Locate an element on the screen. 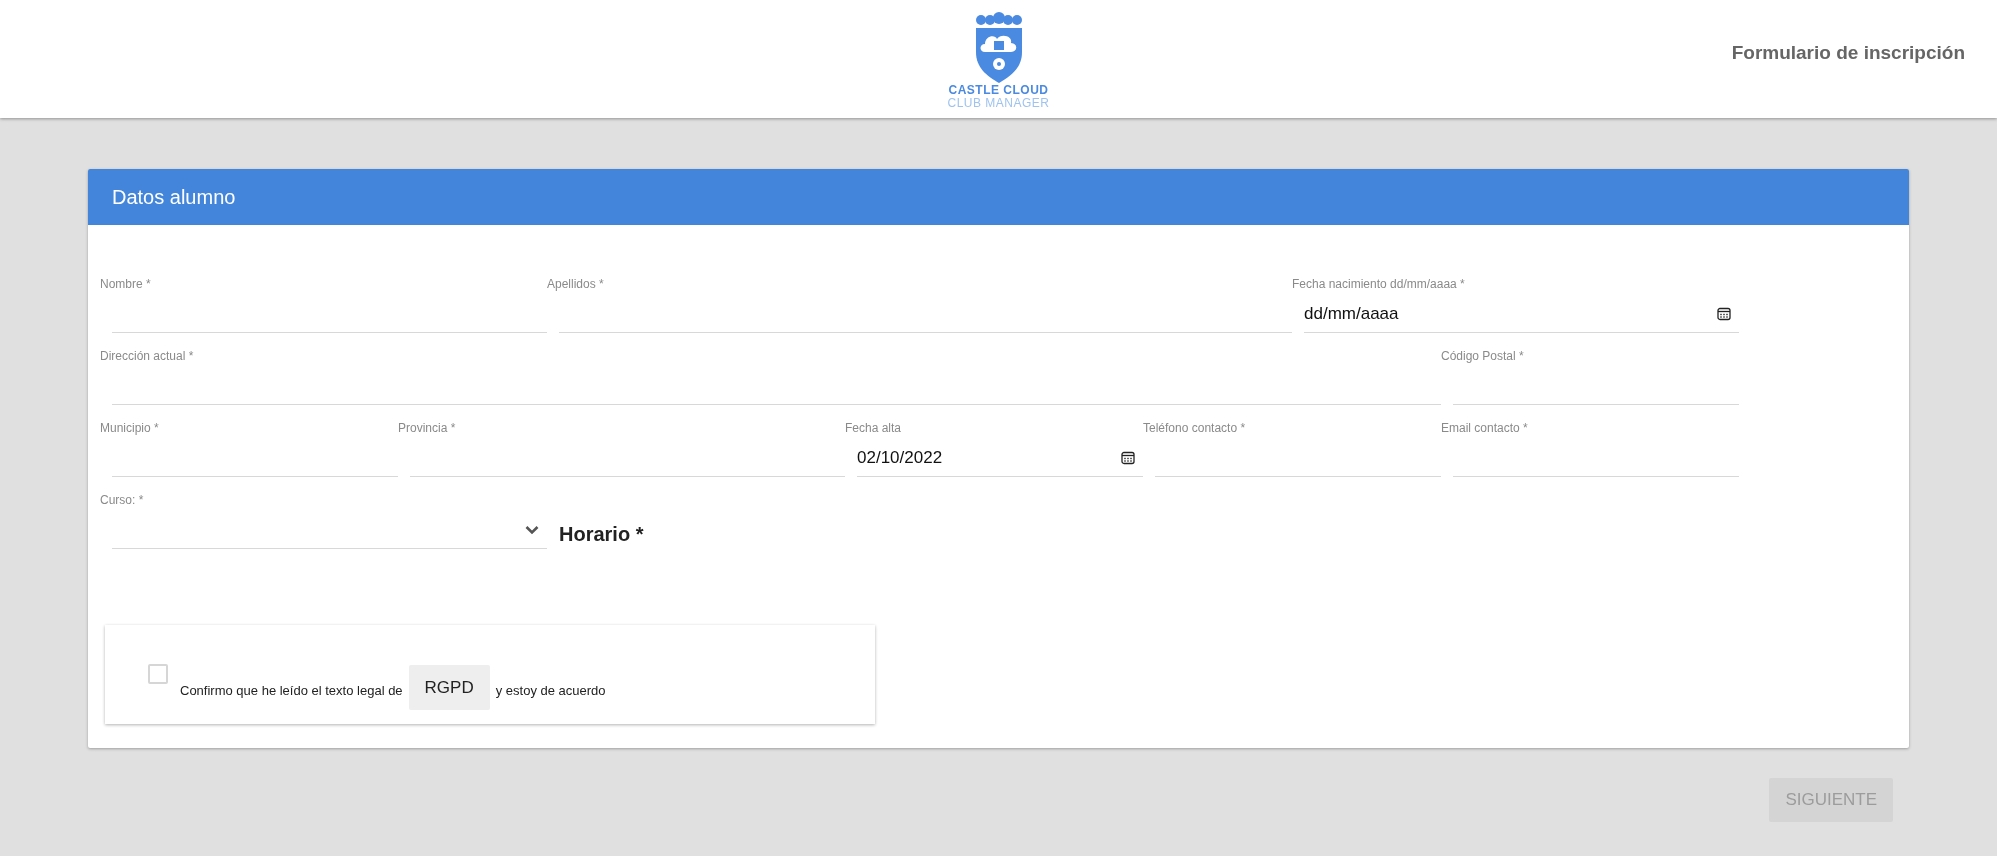 The height and width of the screenshot is (856, 1997). logo-text: CASTLE CLOUD is located at coordinates (998, 90).